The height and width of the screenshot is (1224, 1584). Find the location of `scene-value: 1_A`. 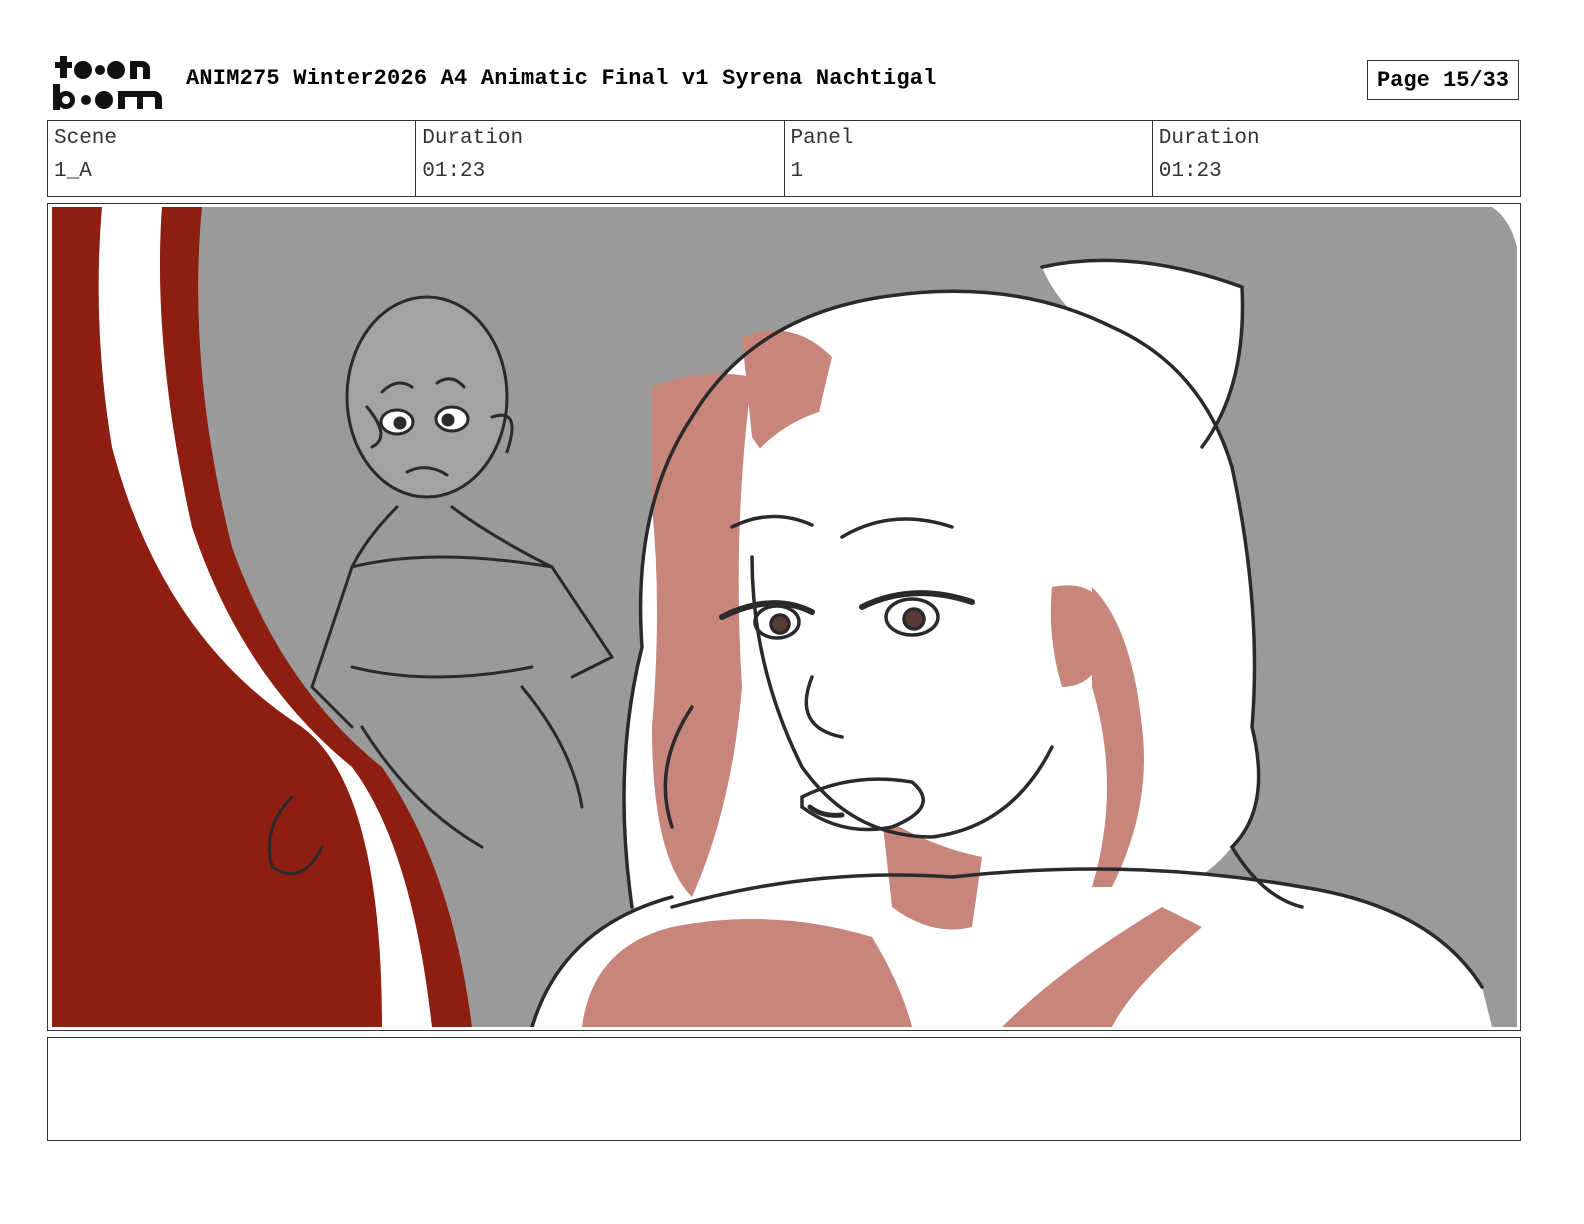

scene-value: 1_A is located at coordinates (73, 171).